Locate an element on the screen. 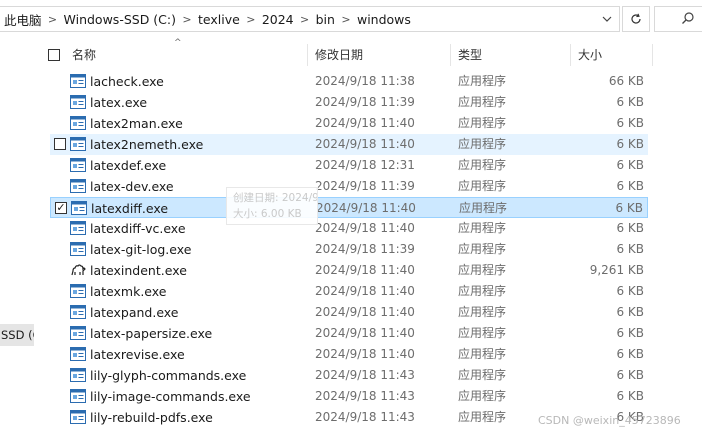 The width and height of the screenshot is (702, 435). refresh-icon is located at coordinates (636, 18).